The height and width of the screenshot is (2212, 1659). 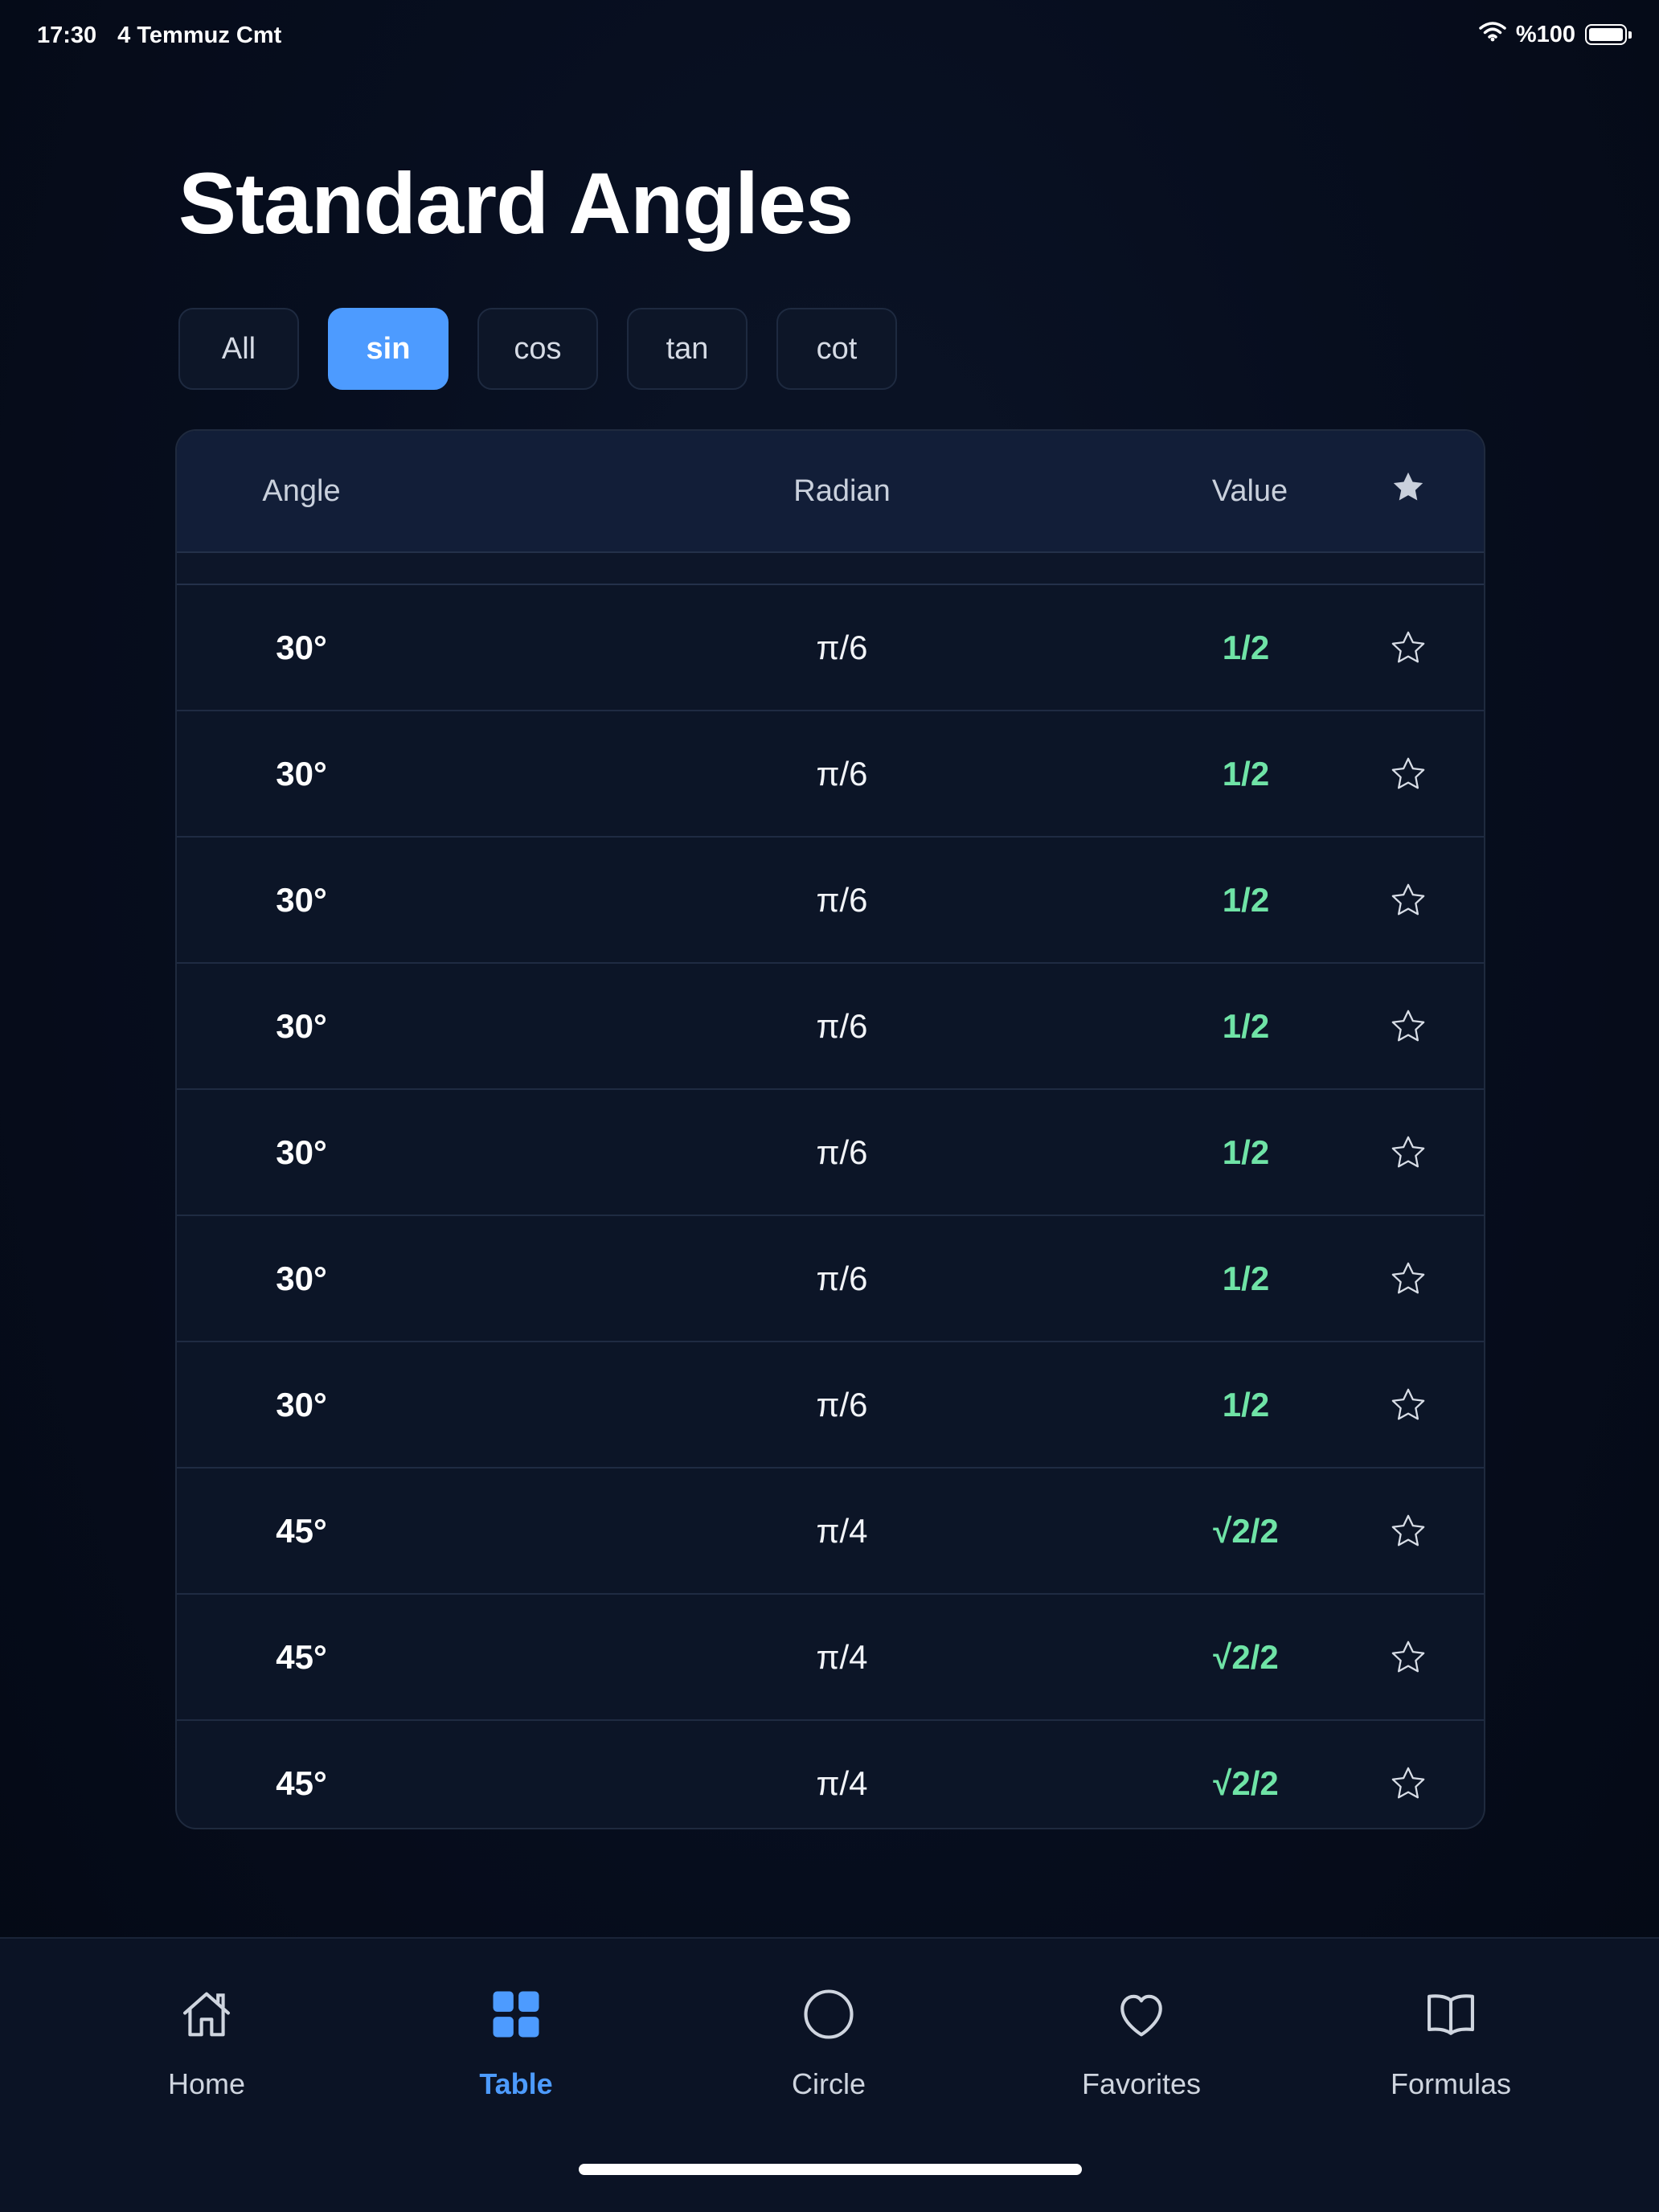 I want to click on status-date: 4 Temmuz Cmt, so click(x=199, y=35).